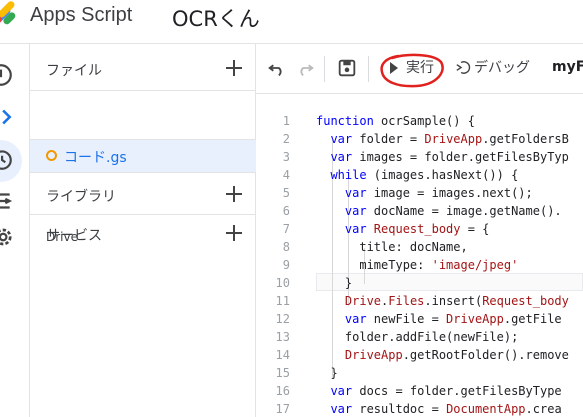  I want to click on code-line: var docName = image.getName()., so click(439, 211).